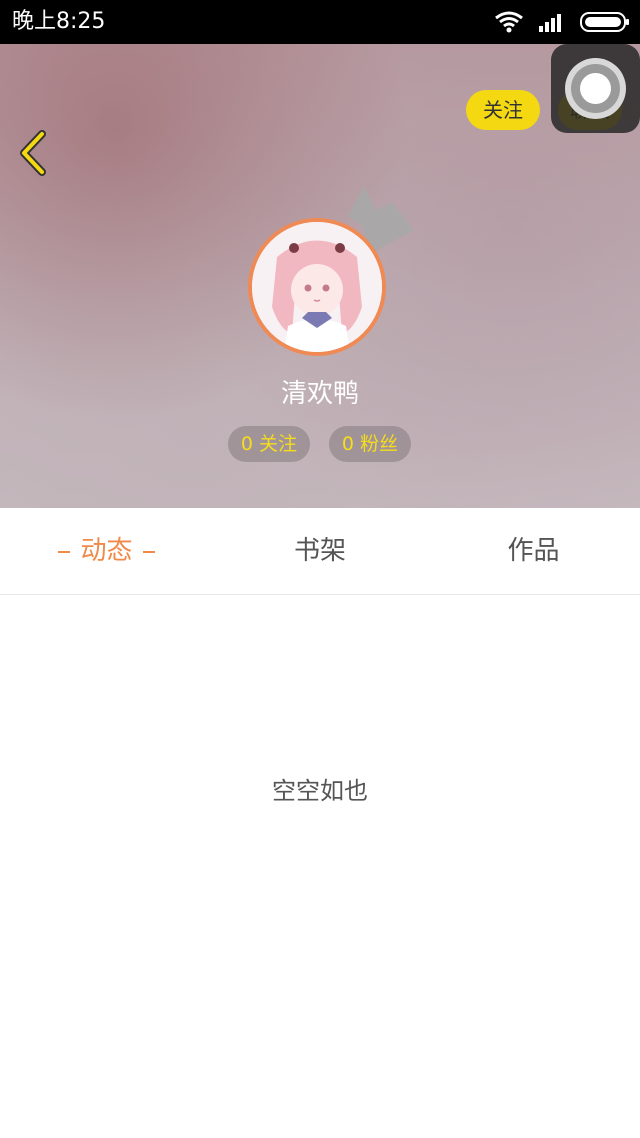 The image size is (640, 1138). What do you see at coordinates (604, 22) in the screenshot?
I see `battery-icon` at bounding box center [604, 22].